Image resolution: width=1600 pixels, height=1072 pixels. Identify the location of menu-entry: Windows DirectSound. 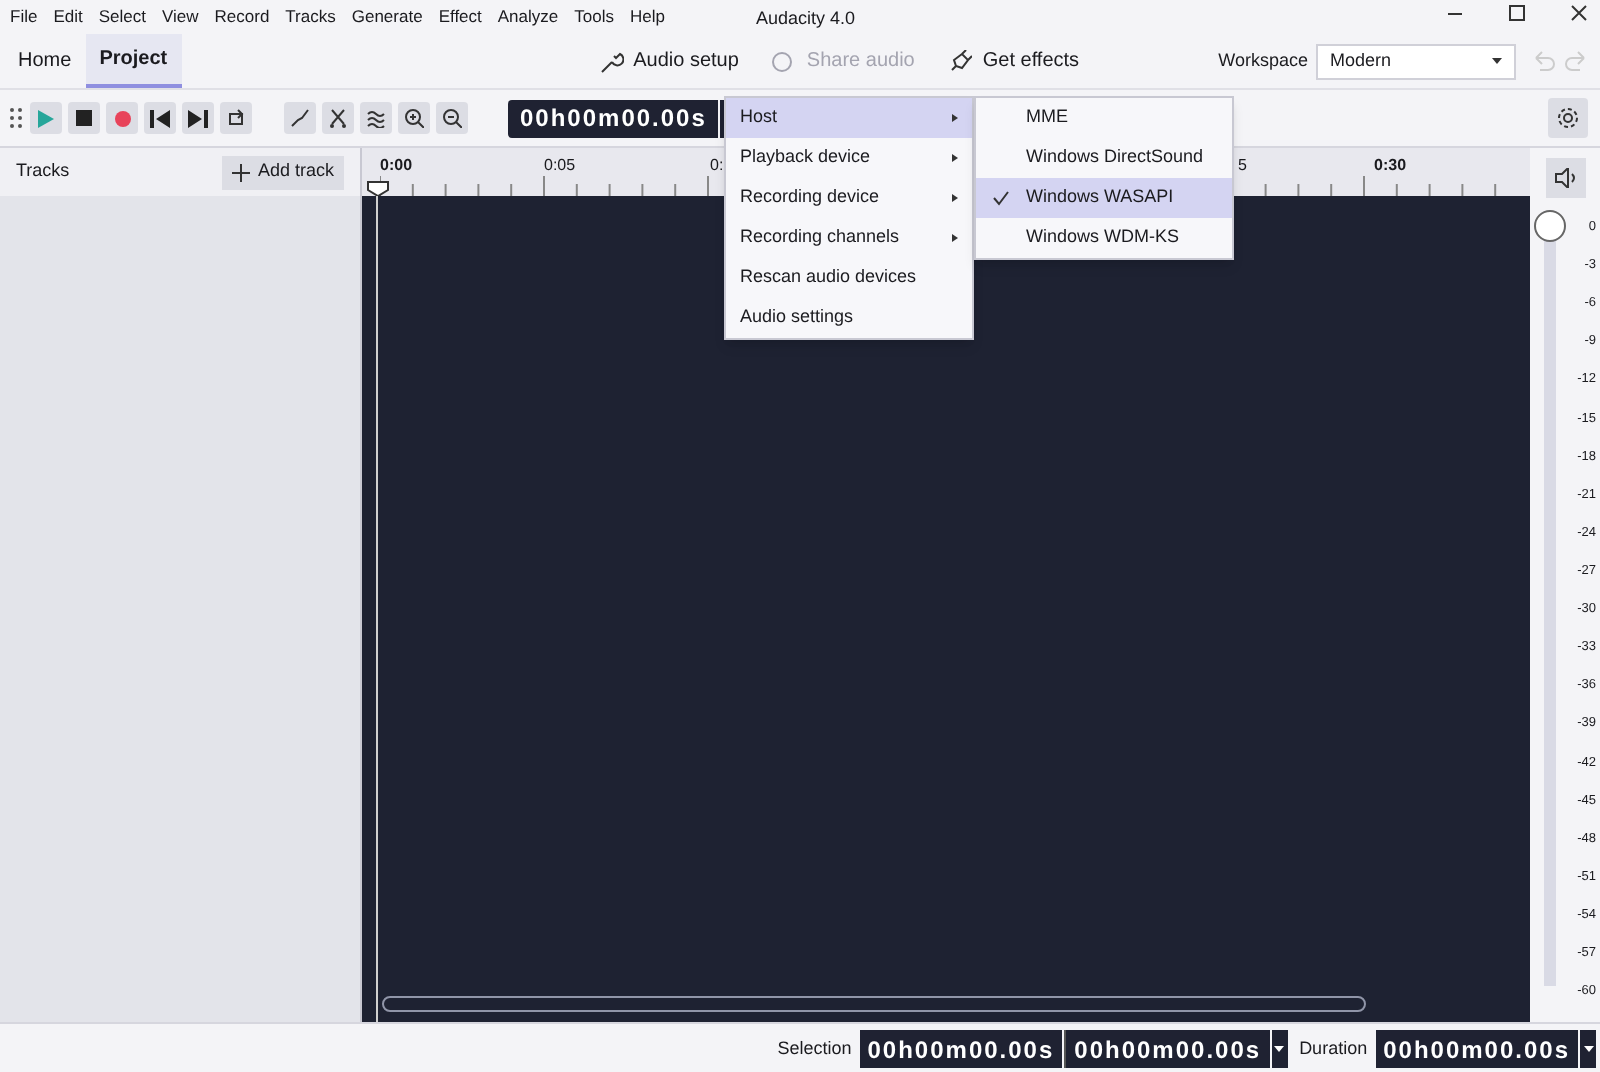
(1104, 158).